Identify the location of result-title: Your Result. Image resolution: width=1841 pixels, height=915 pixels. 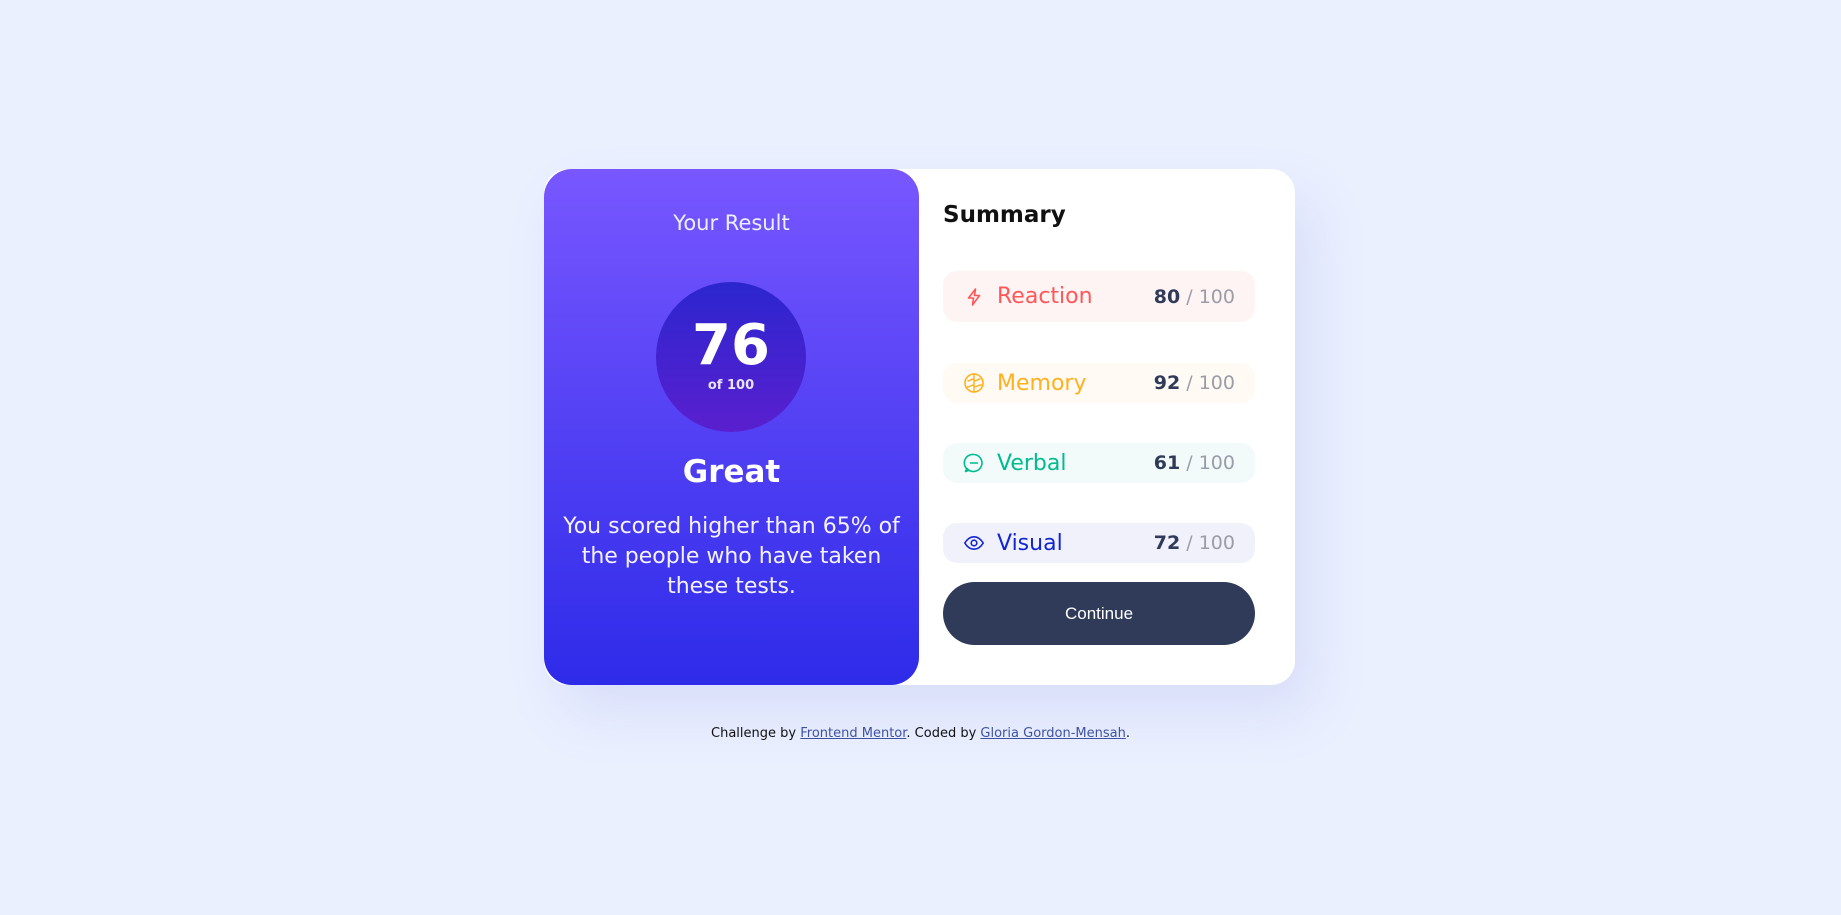
(731, 223).